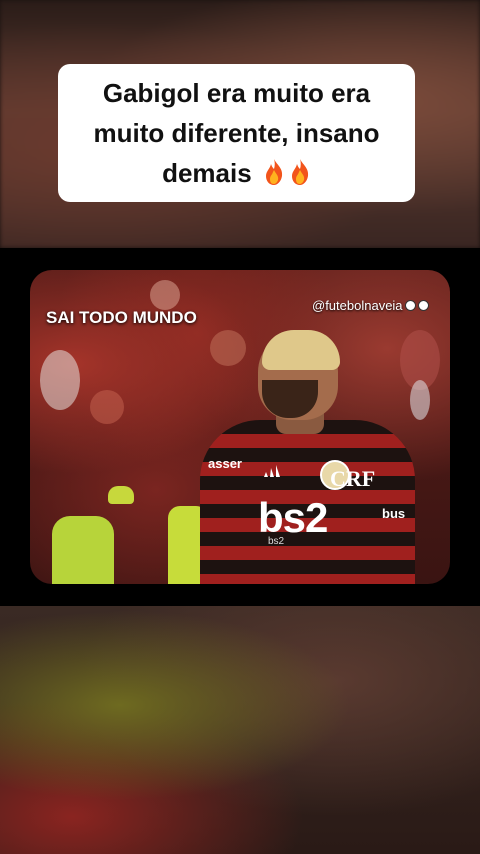 The image size is (480, 854). Describe the element at coordinates (357, 305) in the screenshot. I see `handle-text: @futebolnaveia` at that location.